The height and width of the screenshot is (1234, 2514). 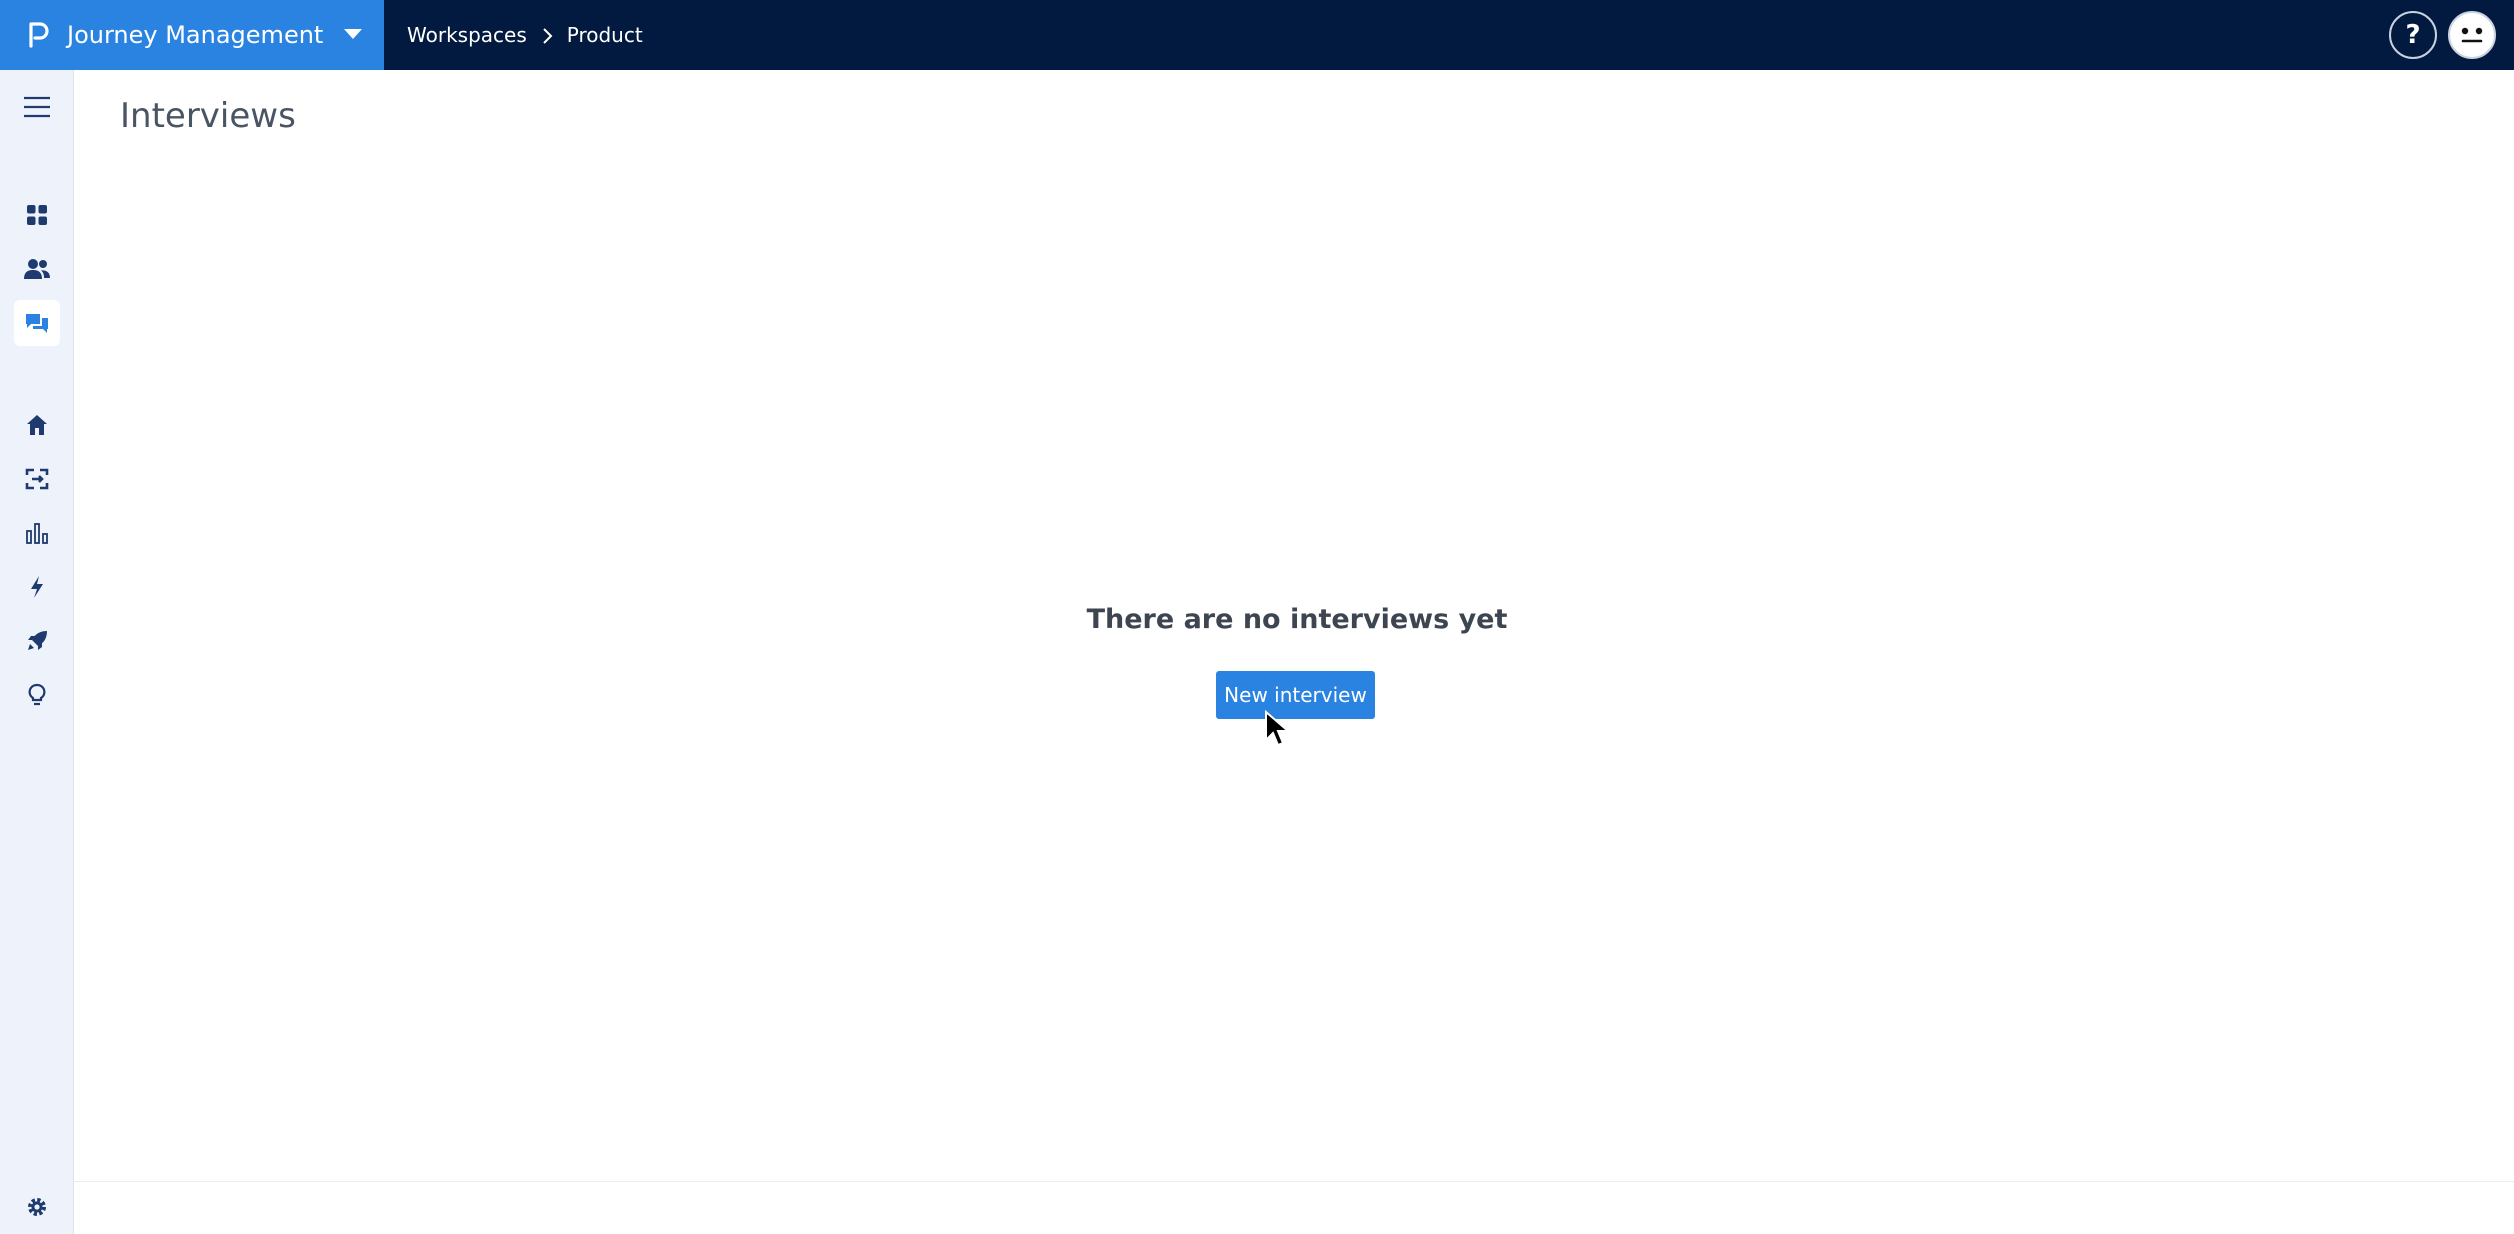 I want to click on breadcrumb-product: Product, so click(x=605, y=35).